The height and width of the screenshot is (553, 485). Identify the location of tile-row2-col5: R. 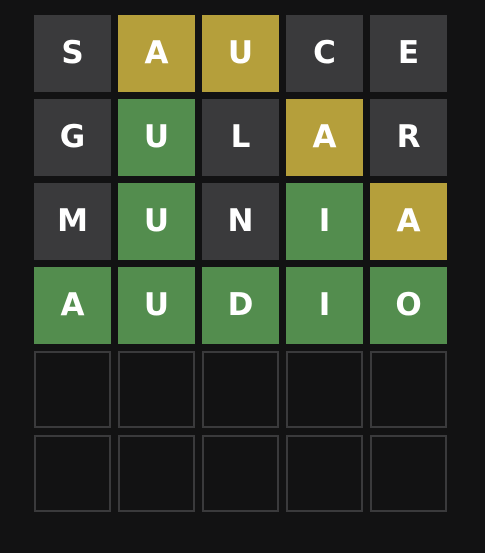
(408, 137).